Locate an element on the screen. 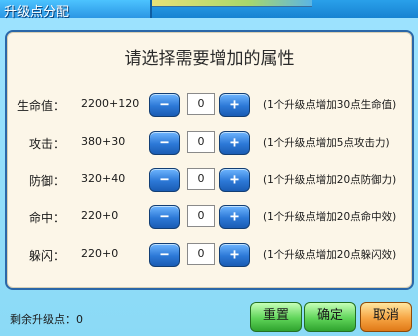 This screenshot has width=418, height=336. attribute-value: 2200+120 is located at coordinates (110, 103).